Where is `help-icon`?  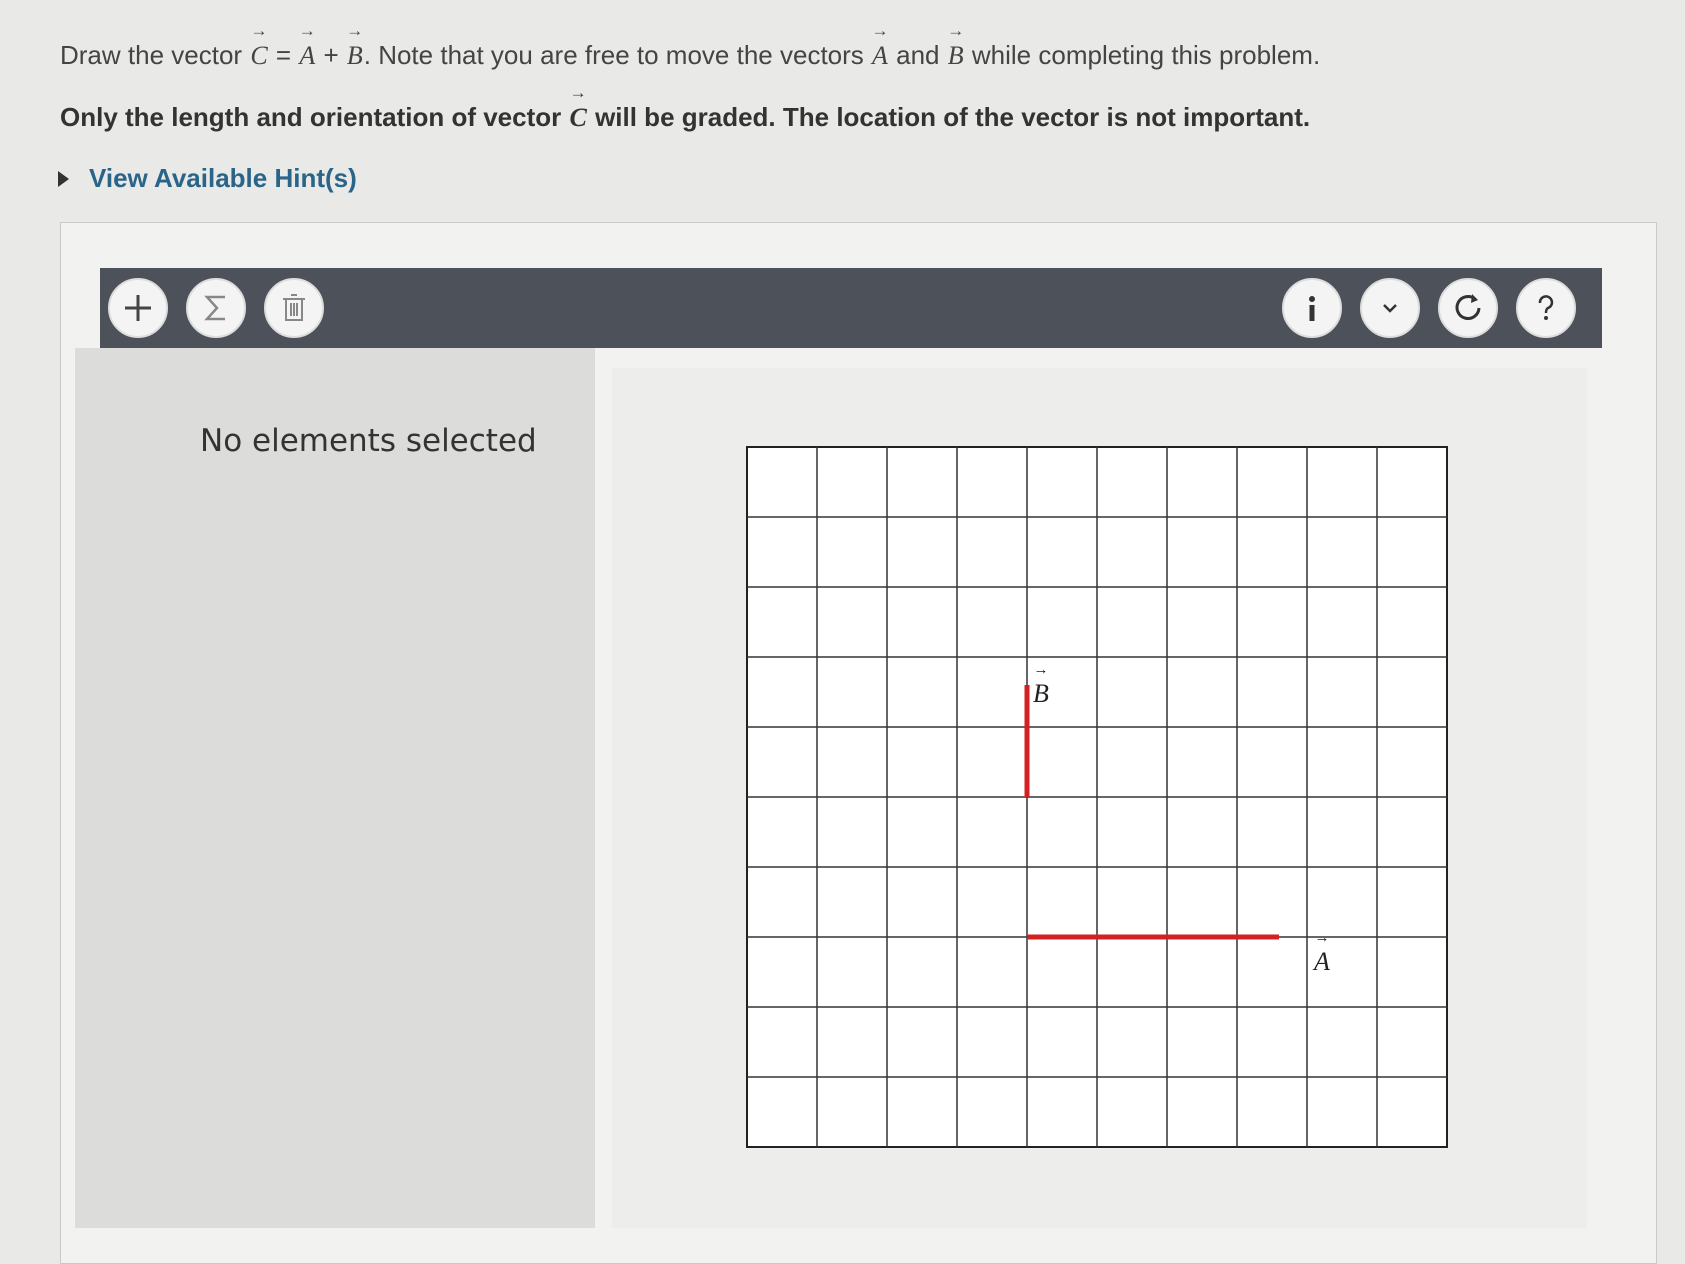 help-icon is located at coordinates (1546, 307).